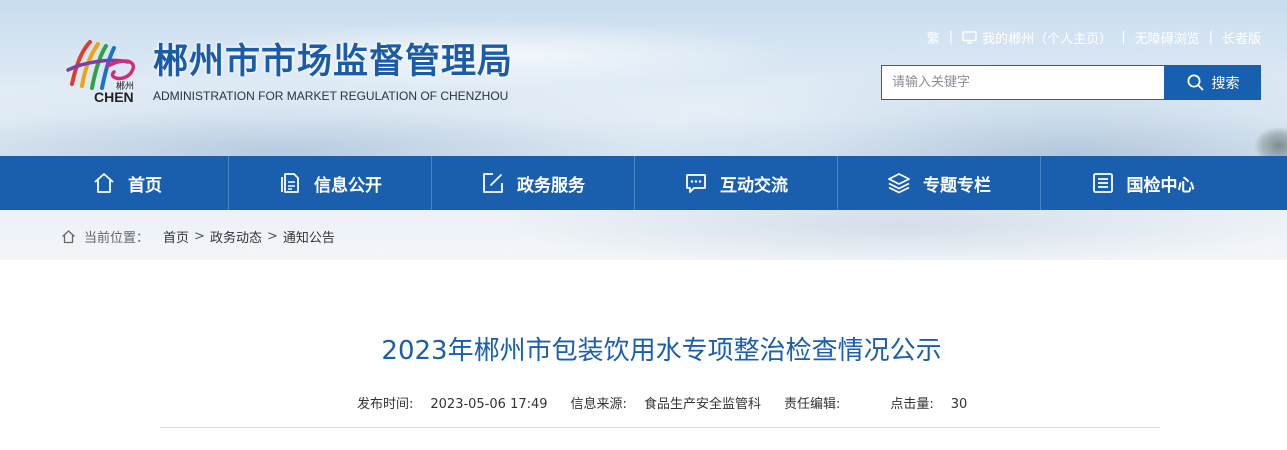 This screenshot has width=1287, height=450. Describe the element at coordinates (899, 183) in the screenshot. I see `layers-icon` at that location.